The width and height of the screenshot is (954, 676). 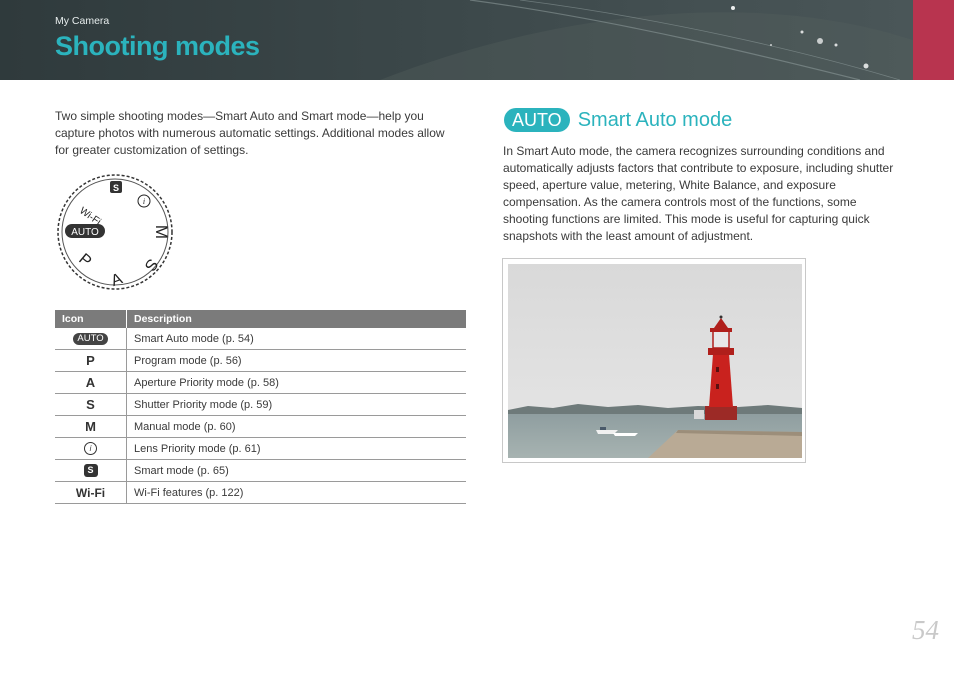 What do you see at coordinates (456, 40) in the screenshot?
I see `page-header: My Camera Shooting modes` at bounding box center [456, 40].